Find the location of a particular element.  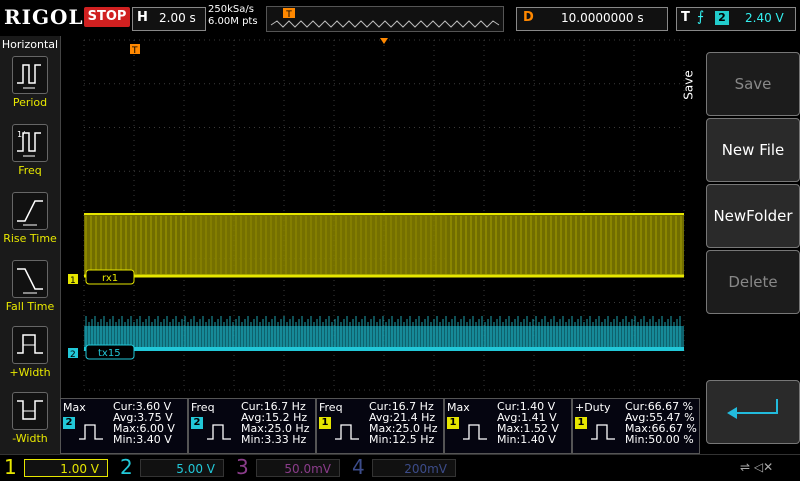

sidebar-item-rise-time: Rise Time is located at coordinates (30, 225).